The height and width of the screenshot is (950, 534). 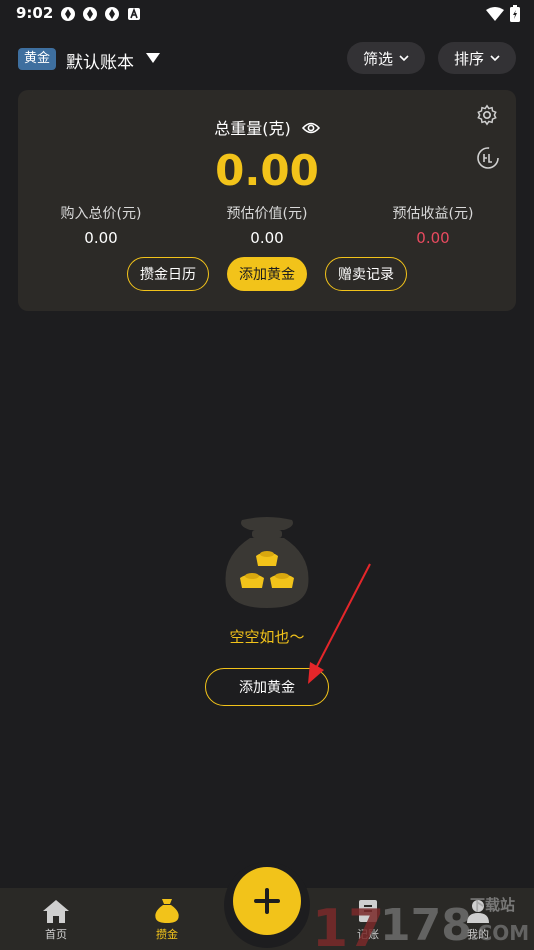 I want to click on add-fab-button, so click(x=267, y=901).